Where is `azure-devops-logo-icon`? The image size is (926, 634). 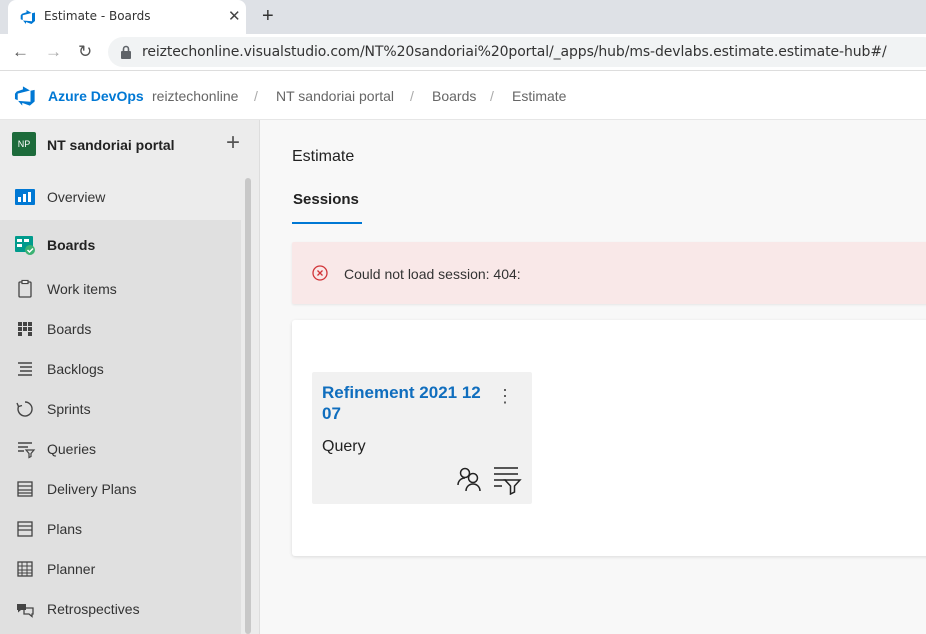 azure-devops-logo-icon is located at coordinates (25, 96).